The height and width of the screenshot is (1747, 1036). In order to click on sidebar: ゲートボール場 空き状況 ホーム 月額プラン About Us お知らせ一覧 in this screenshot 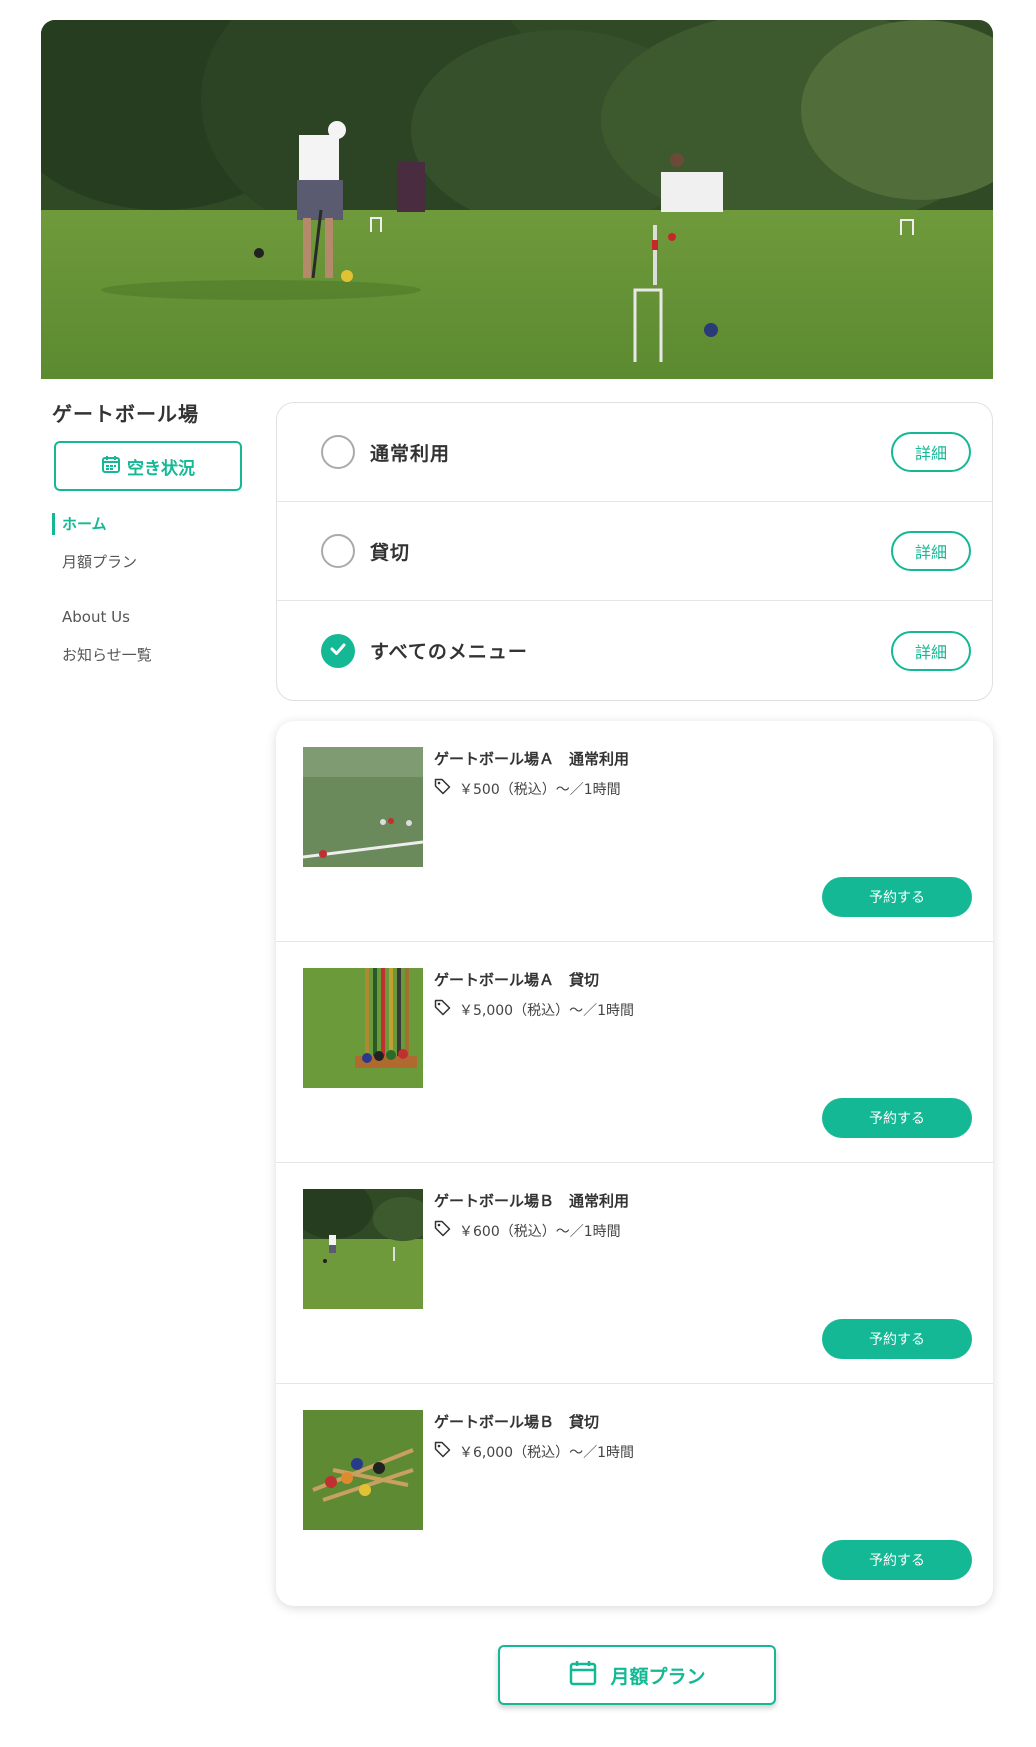, I will do `click(152, 536)`.